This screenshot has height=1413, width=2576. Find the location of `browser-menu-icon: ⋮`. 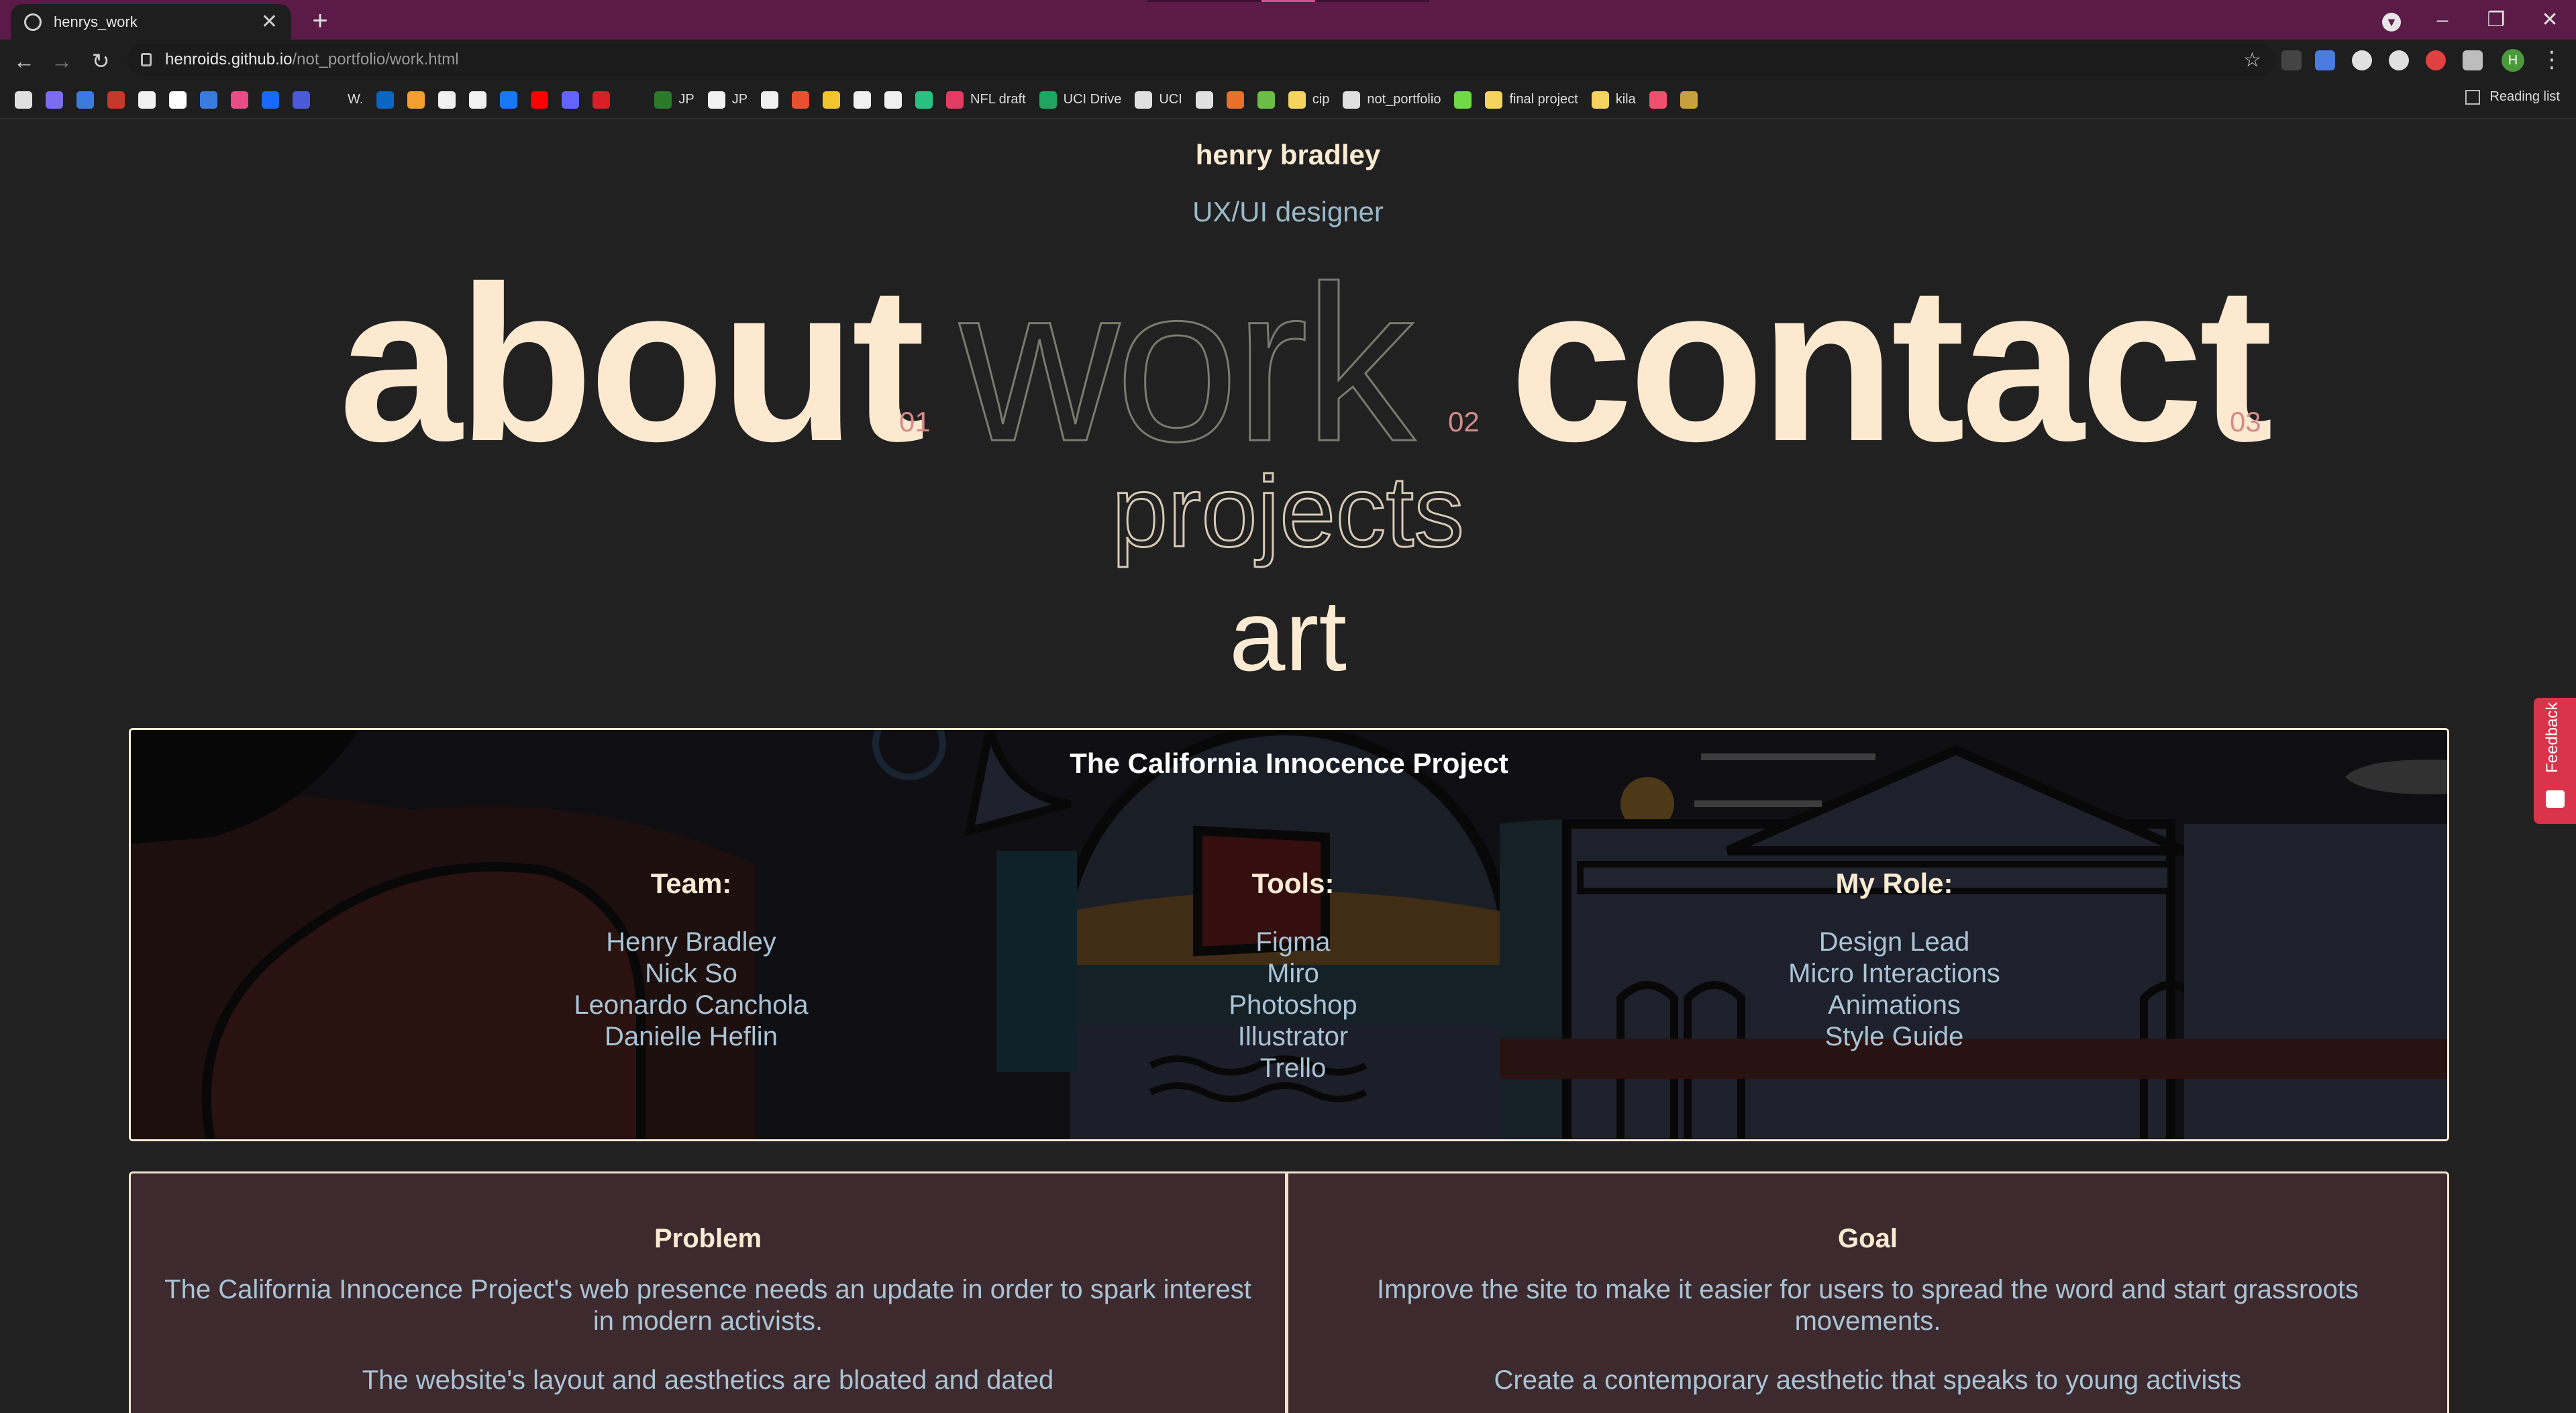

browser-menu-icon: ⋮ is located at coordinates (2551, 59).